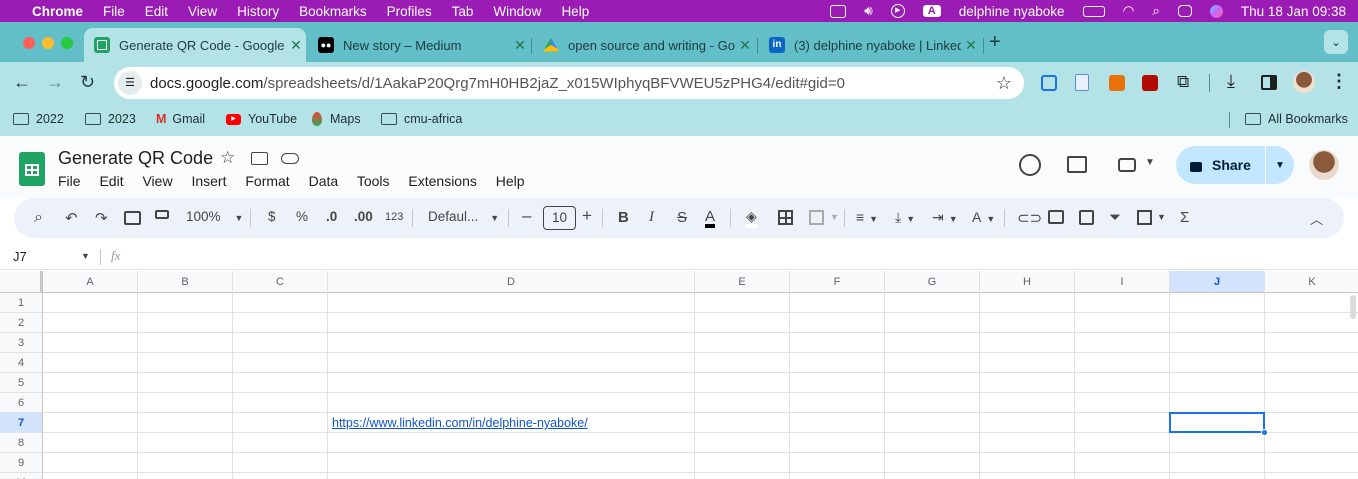 This screenshot has width=1358, height=479. Describe the element at coordinates (1049, 83) in the screenshot. I see `extension-screenshot-icon` at that location.